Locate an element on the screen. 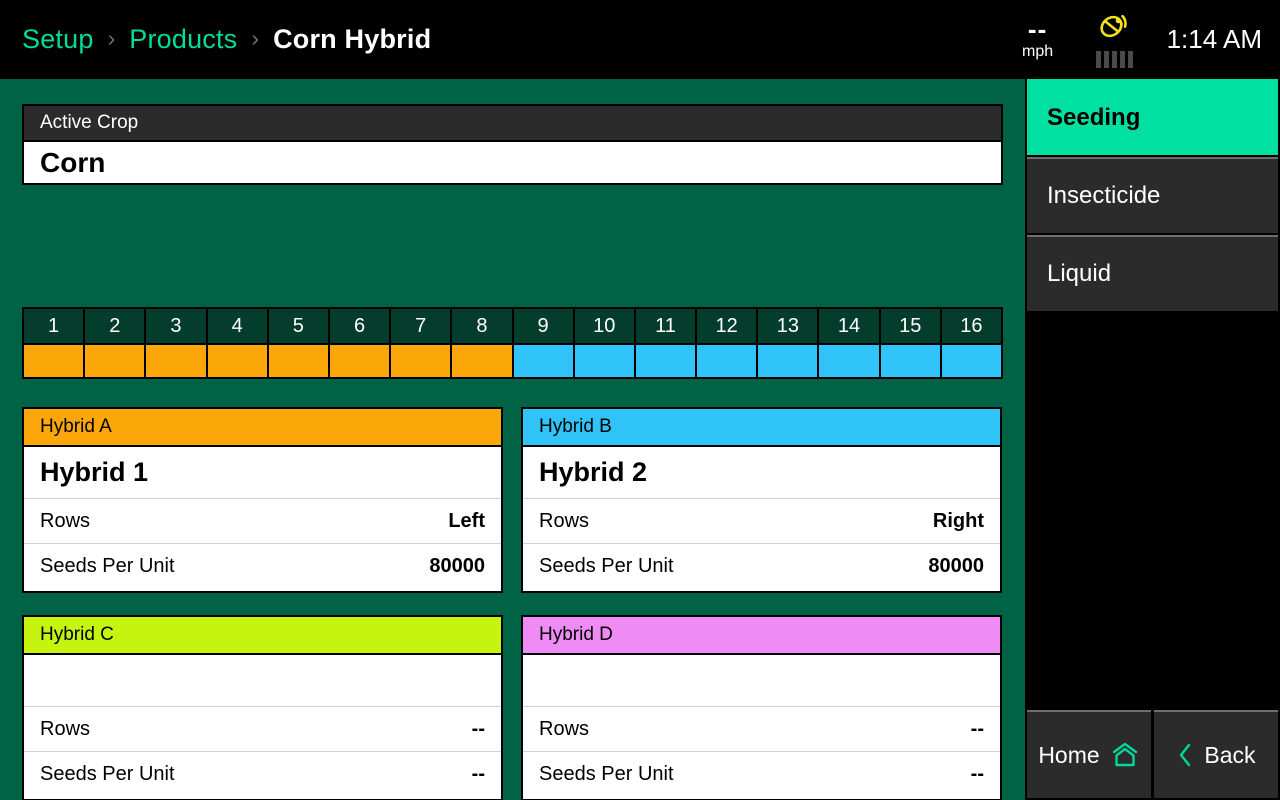  hybrid-a-seeds-value: 80000 is located at coordinates (457, 566).